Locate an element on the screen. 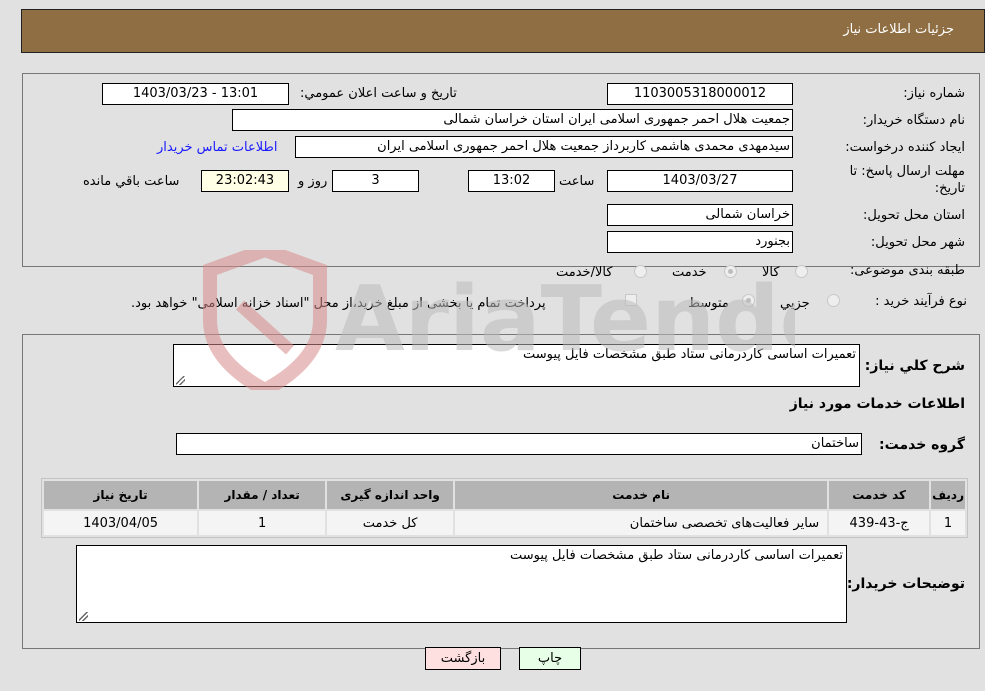 The height and width of the screenshot is (691, 985). process-radio-minor is located at coordinates (833, 300).